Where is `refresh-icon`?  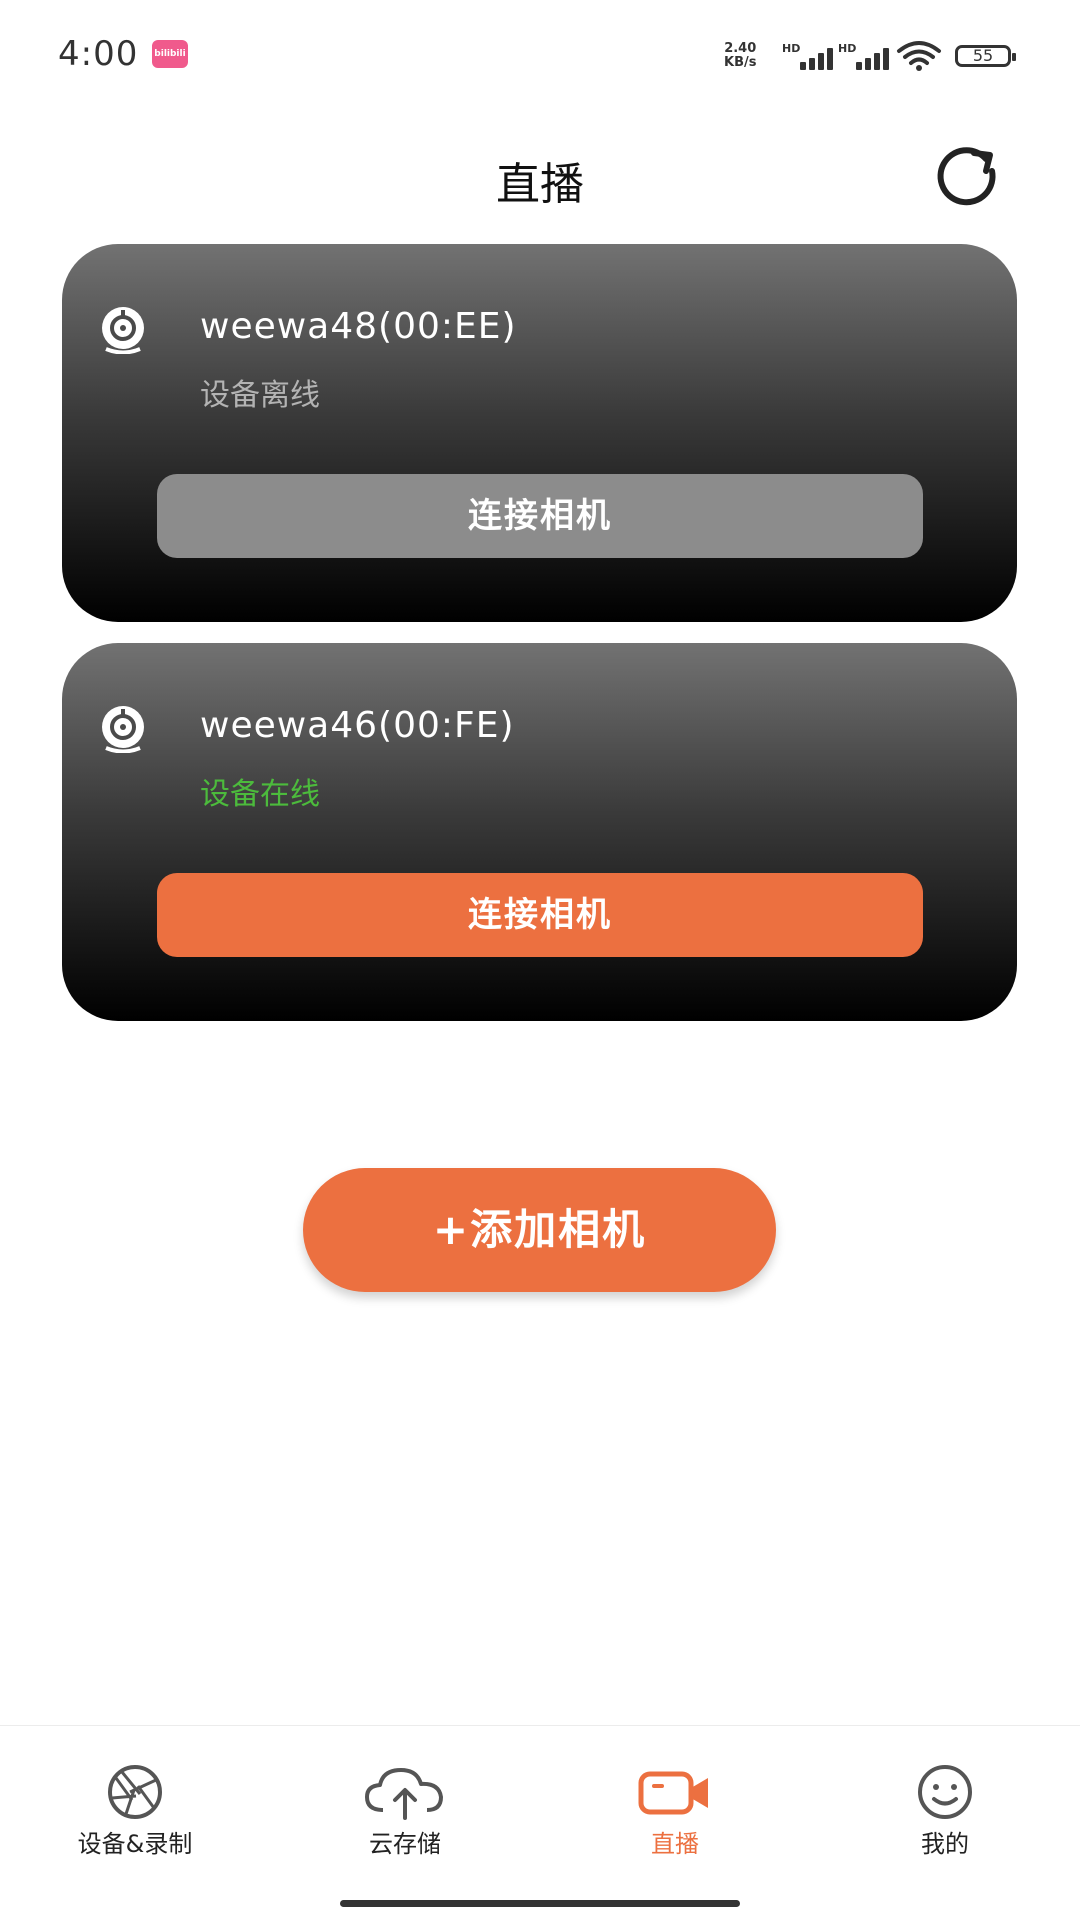
refresh-icon is located at coordinates (969, 177).